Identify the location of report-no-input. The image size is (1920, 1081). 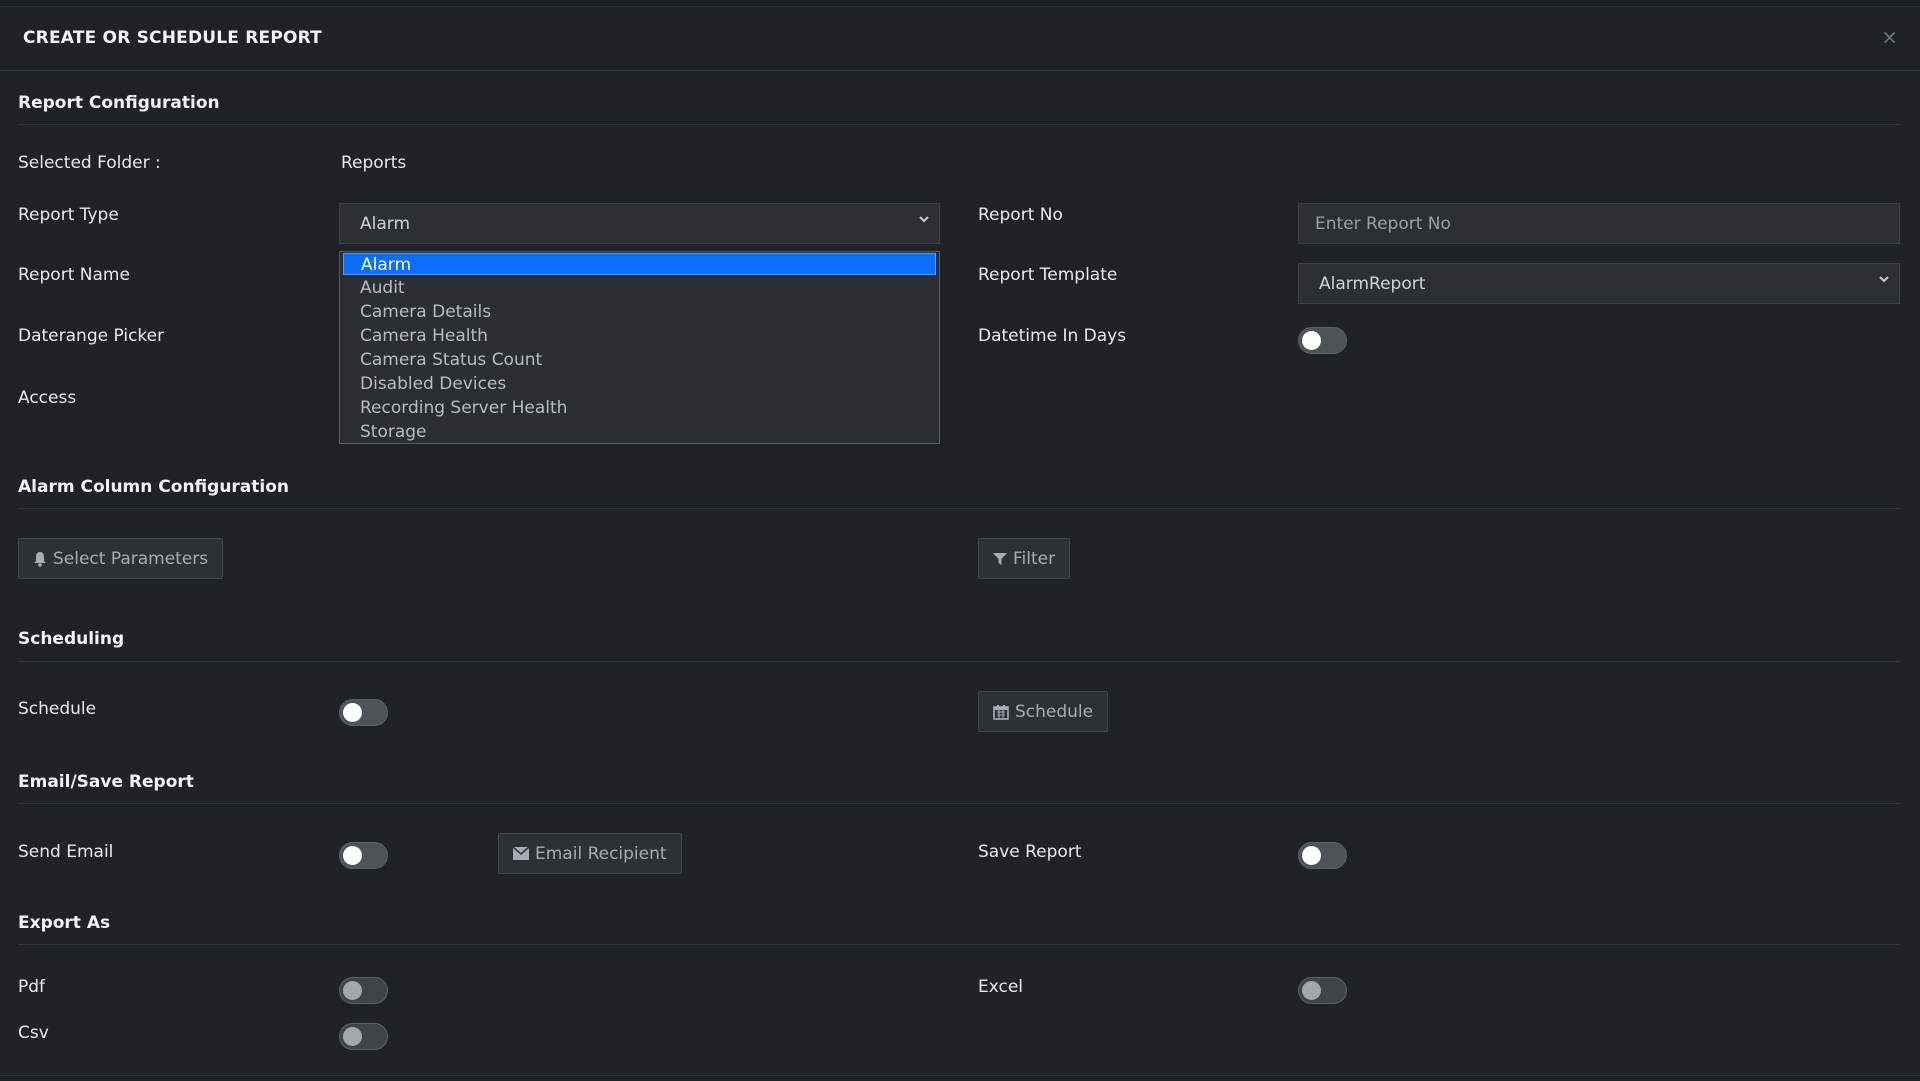
(1599, 223).